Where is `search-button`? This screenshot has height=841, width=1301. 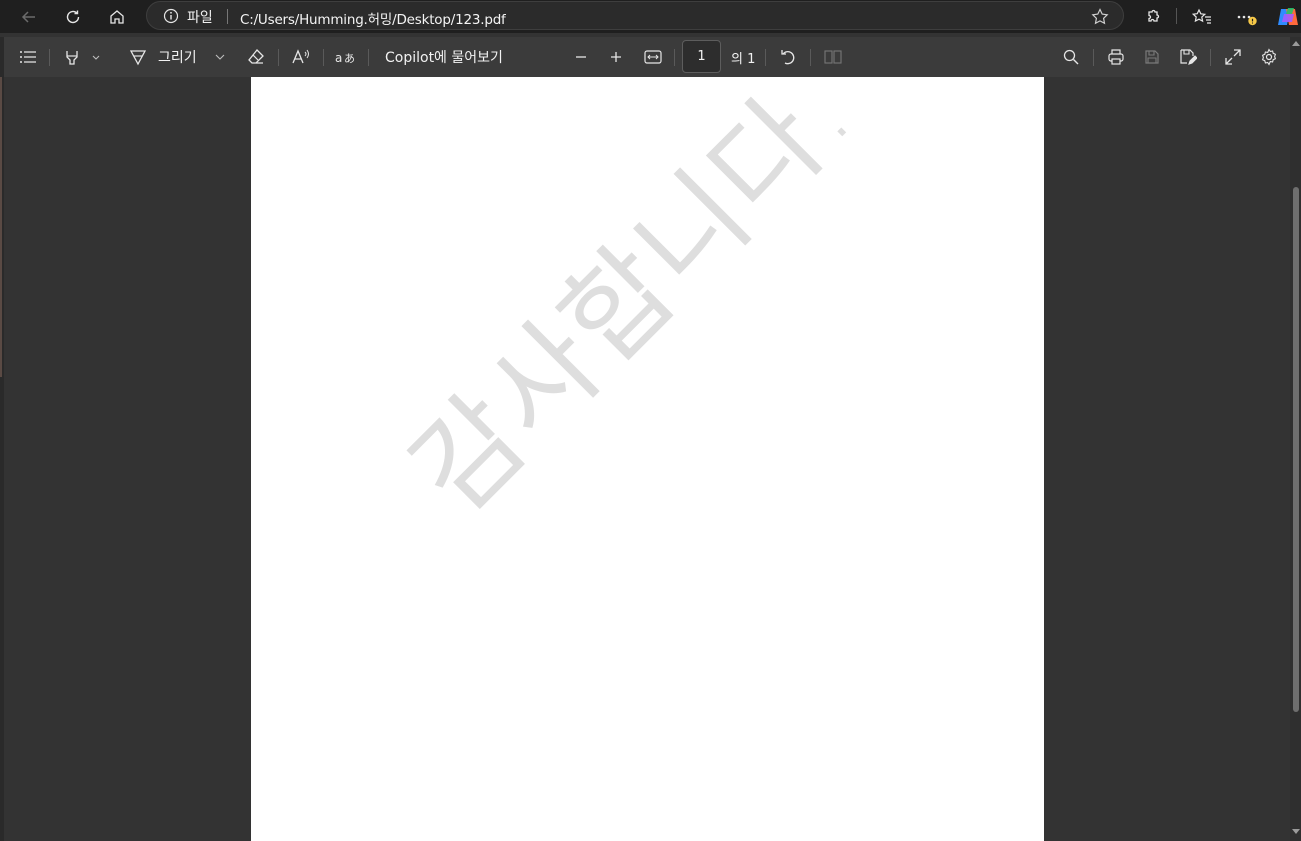 search-button is located at coordinates (1071, 57).